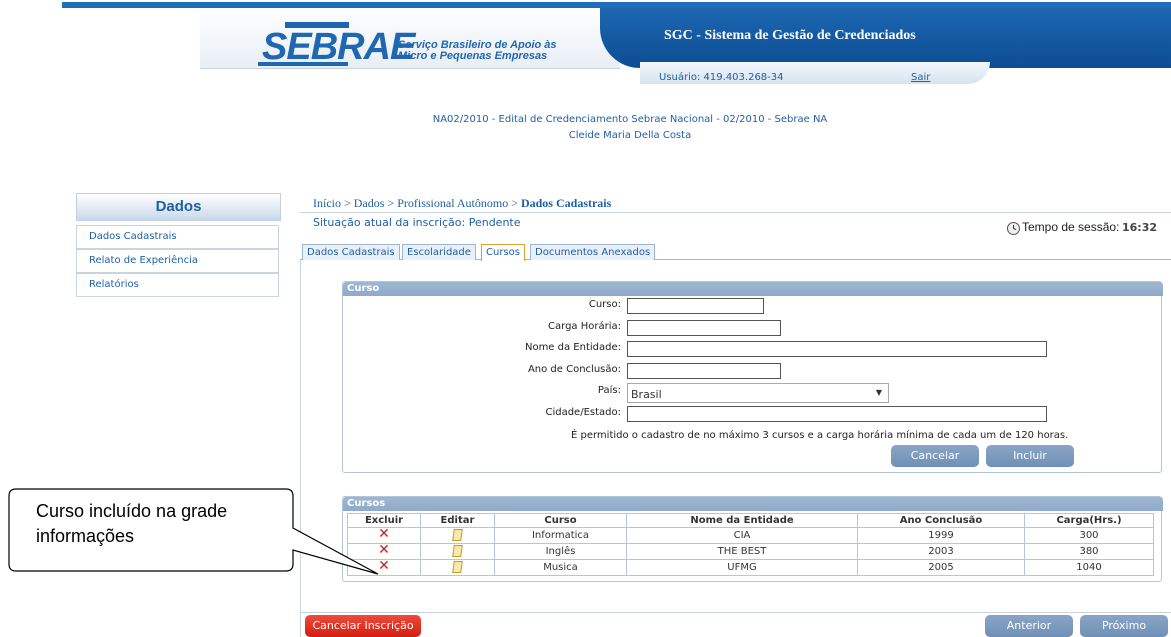 The width and height of the screenshot is (1171, 637). Describe the element at coordinates (1071, 227) in the screenshot. I see `session-label: Tempo de sessão:` at that location.